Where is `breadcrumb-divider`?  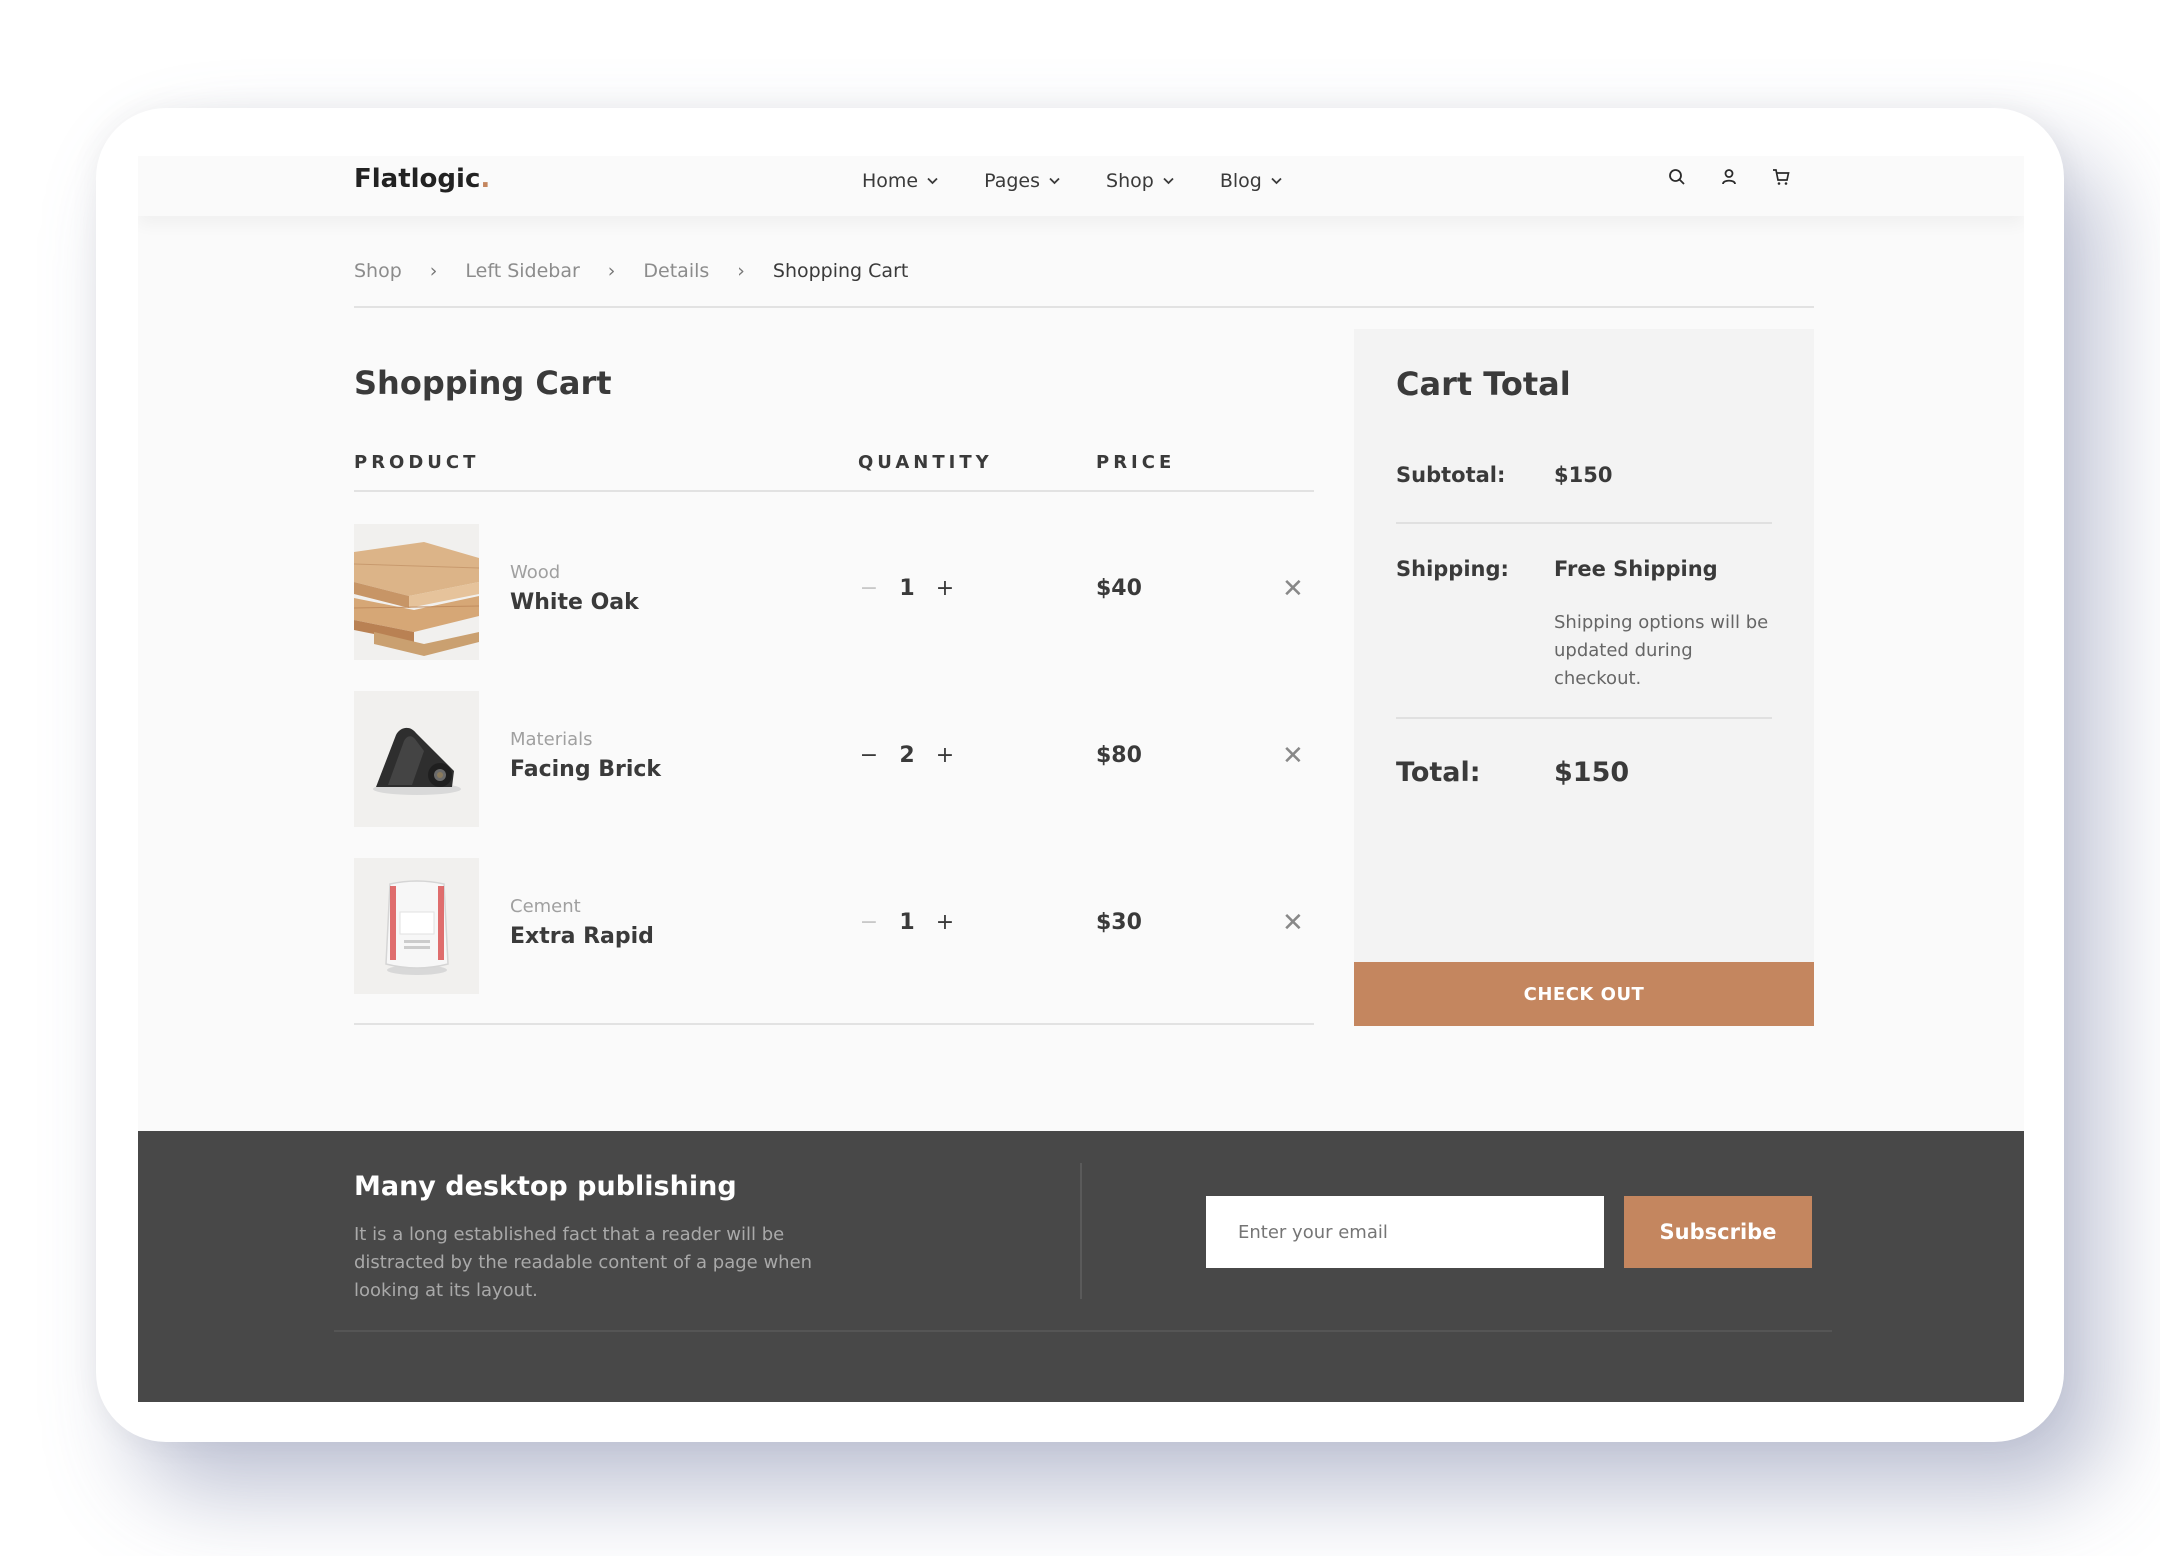
breadcrumb-divider is located at coordinates (1084, 307).